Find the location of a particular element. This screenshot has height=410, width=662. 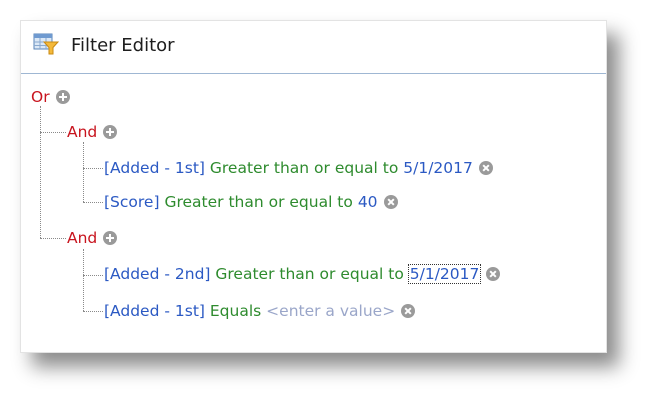

condition-node: [Score] Greater than or equal to 40 is located at coordinates (251, 202).